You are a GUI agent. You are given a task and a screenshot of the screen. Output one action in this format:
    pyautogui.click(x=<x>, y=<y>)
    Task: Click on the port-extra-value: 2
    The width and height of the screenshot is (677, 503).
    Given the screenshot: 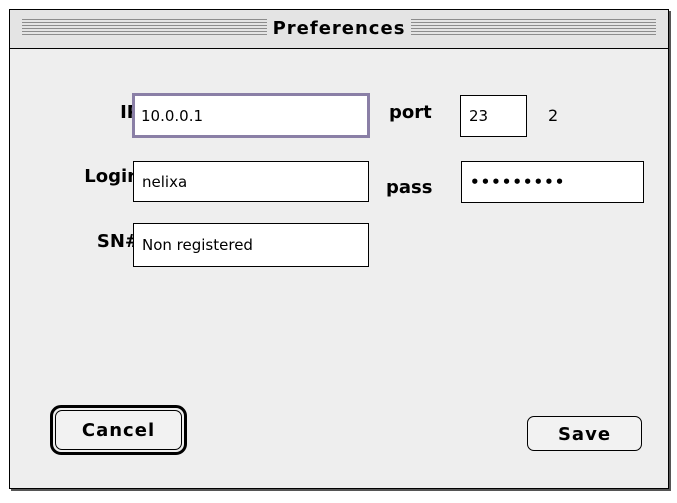 What is the action you would take?
    pyautogui.click(x=553, y=115)
    